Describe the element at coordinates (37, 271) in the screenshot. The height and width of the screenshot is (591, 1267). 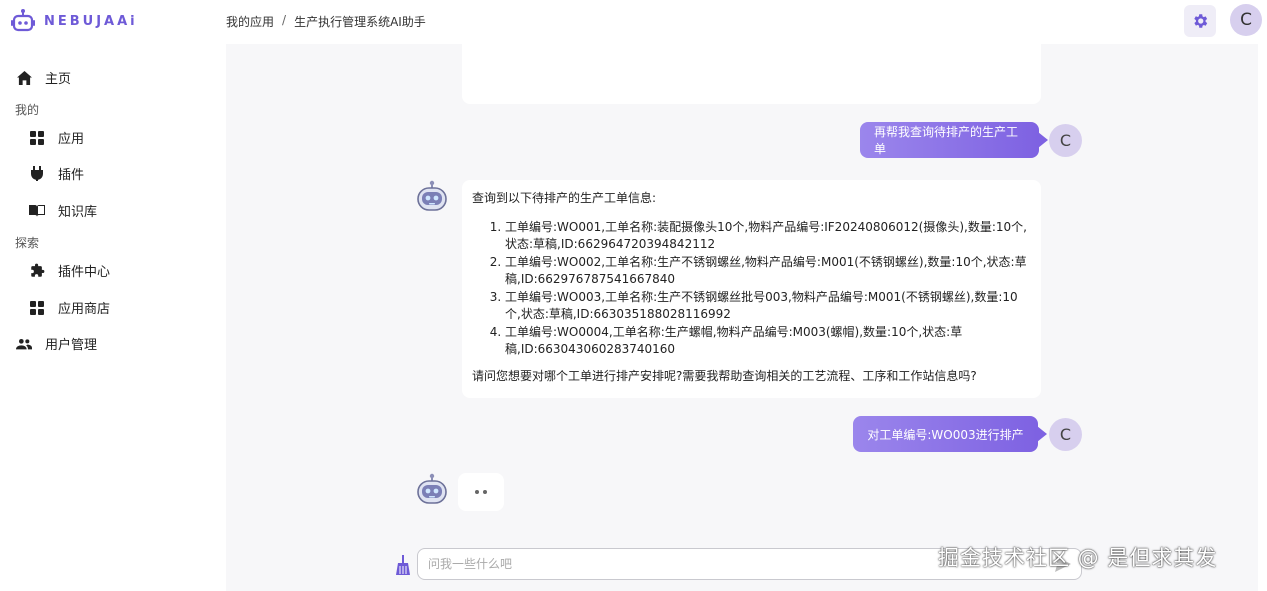
I see `puzzle-icon` at that location.